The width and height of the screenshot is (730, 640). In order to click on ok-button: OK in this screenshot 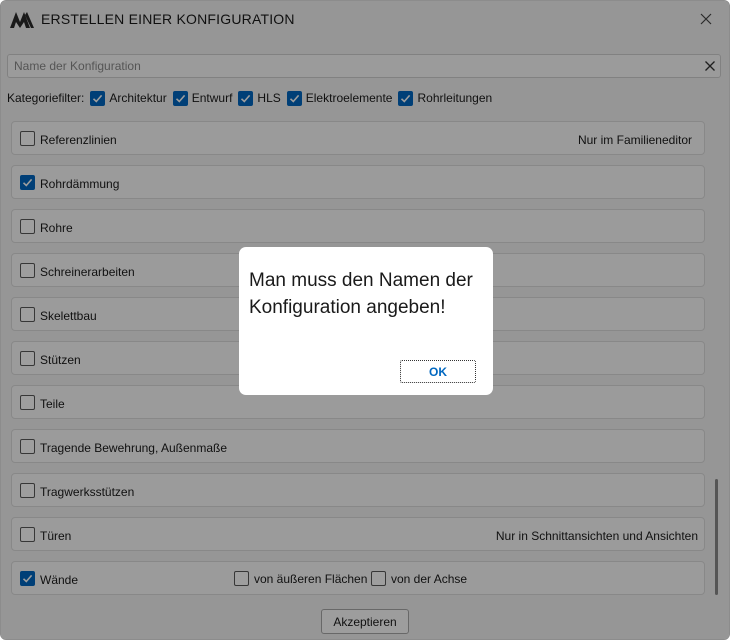, I will do `click(438, 371)`.